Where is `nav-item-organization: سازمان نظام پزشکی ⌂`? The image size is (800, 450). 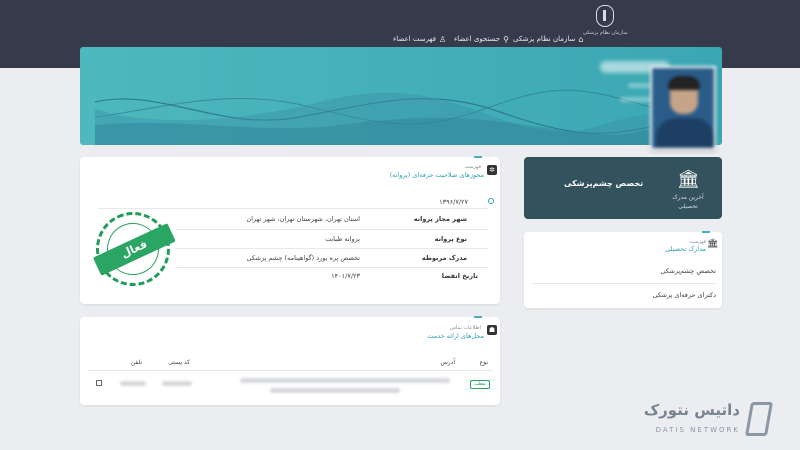
nav-item-organization: سازمان نظام پزشکی ⌂ is located at coordinates (548, 39).